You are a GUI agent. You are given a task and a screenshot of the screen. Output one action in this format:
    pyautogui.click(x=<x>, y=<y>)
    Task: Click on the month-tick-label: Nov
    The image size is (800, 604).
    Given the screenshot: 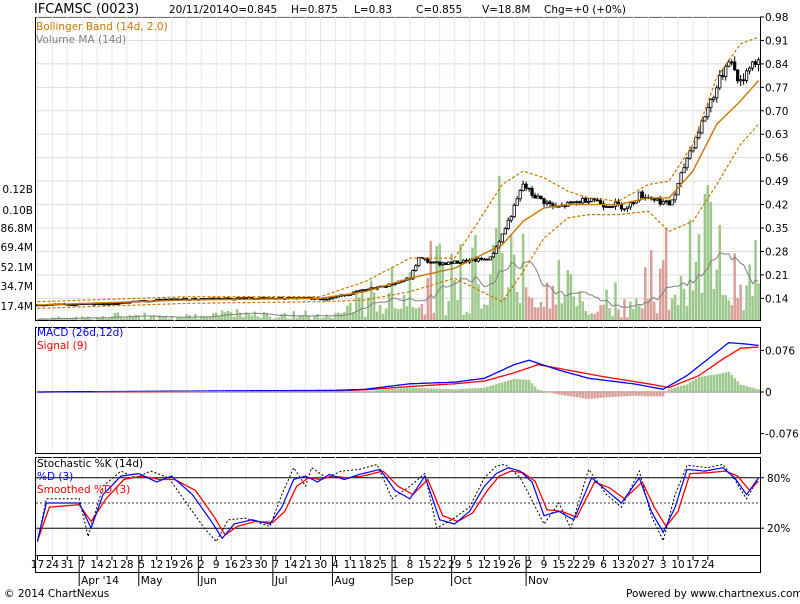 What is the action you would take?
    pyautogui.click(x=538, y=581)
    